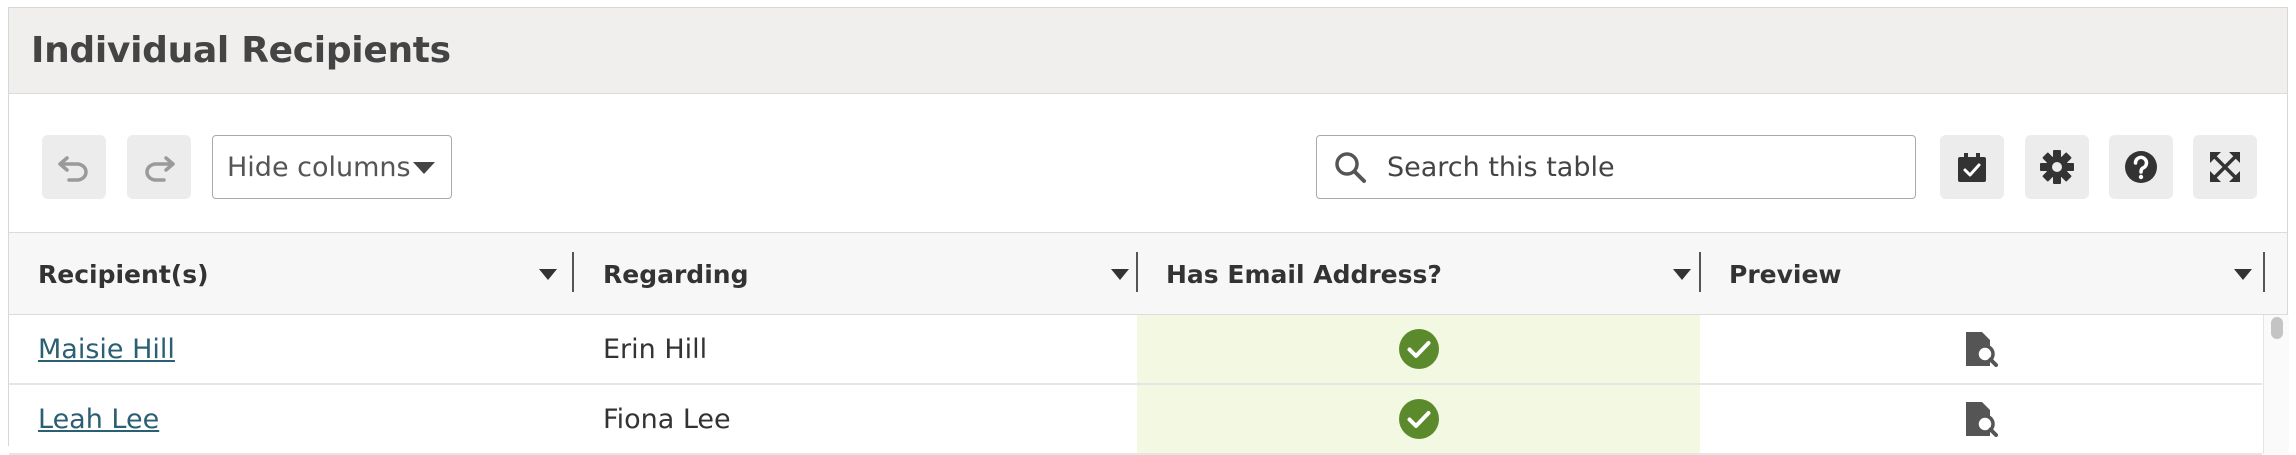 Image resolution: width=2296 pixels, height=455 pixels. I want to click on column-label: Recipient(s), so click(123, 274).